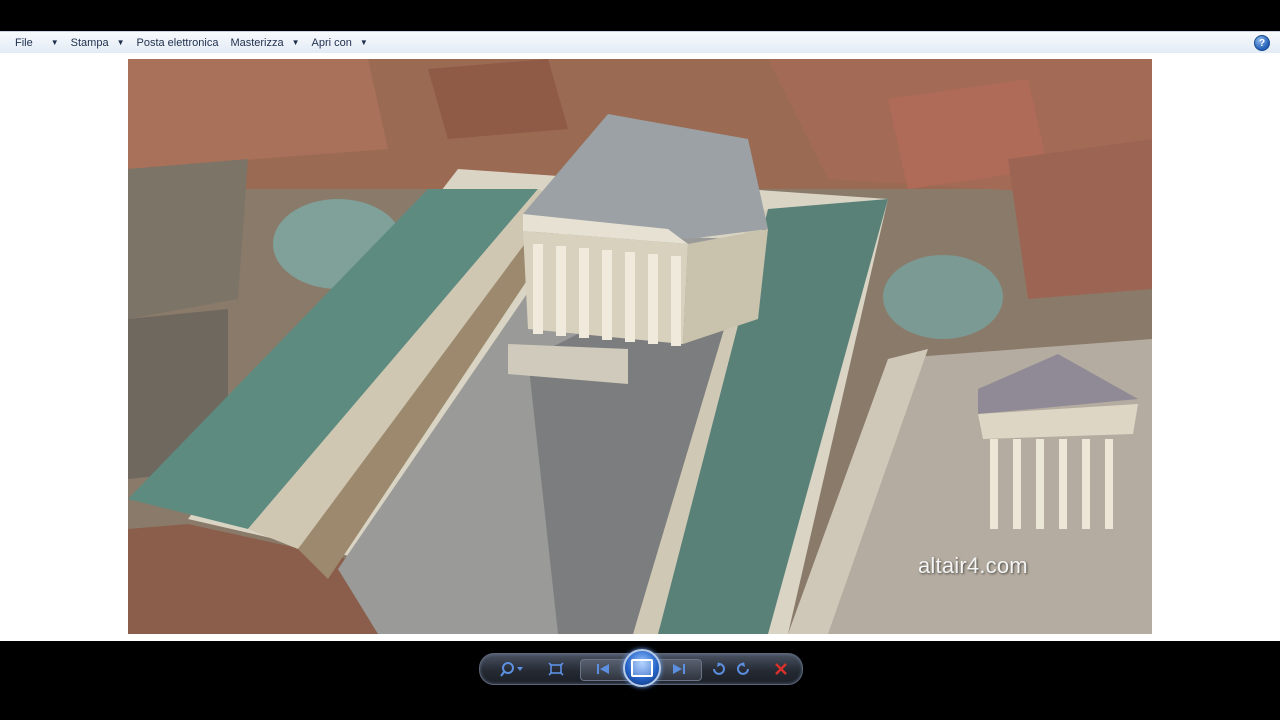  I want to click on menu-email-label: Posta elettronica, so click(177, 42).